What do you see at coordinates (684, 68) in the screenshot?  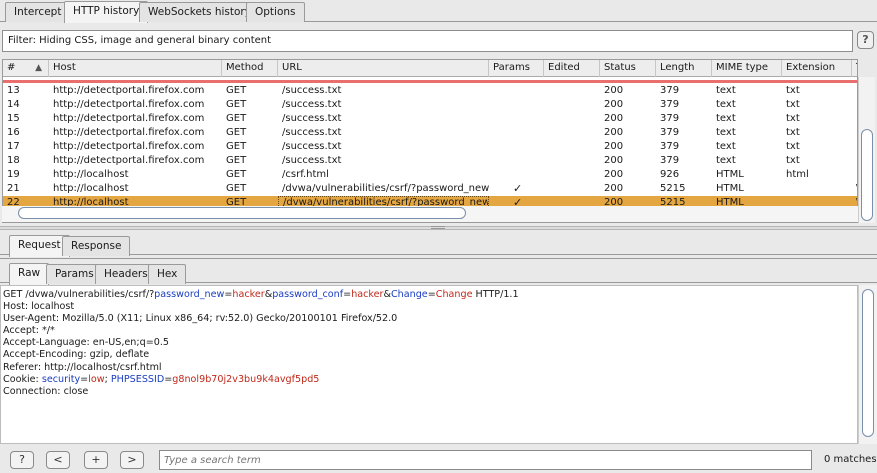 I see `col-header-length: Length` at bounding box center [684, 68].